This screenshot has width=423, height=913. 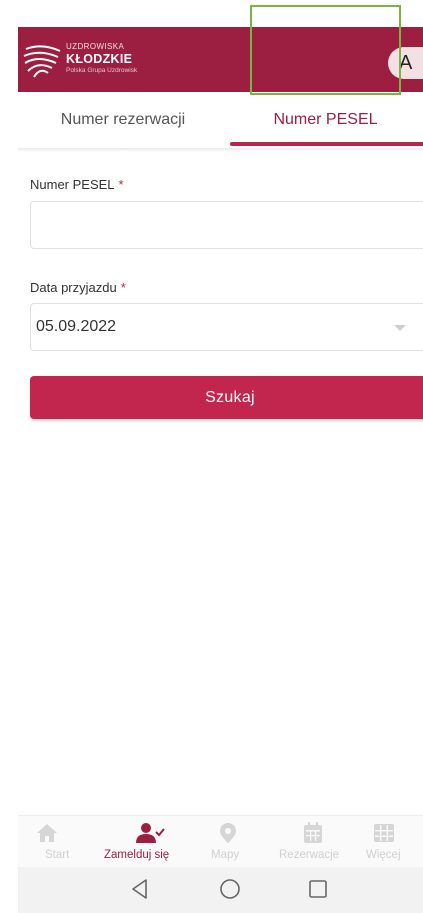 I want to click on logo-subtitle: Polska Grupa Uzdrowisk, so click(x=102, y=70).